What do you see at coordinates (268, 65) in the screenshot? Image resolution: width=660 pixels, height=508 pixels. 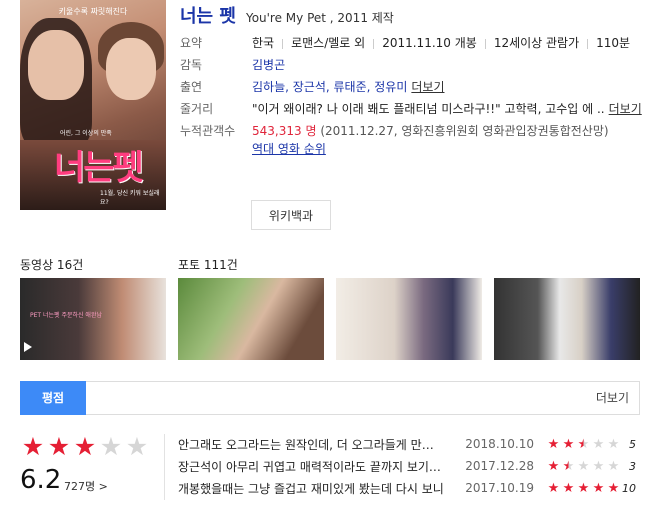 I see `director-link: 김병곤` at bounding box center [268, 65].